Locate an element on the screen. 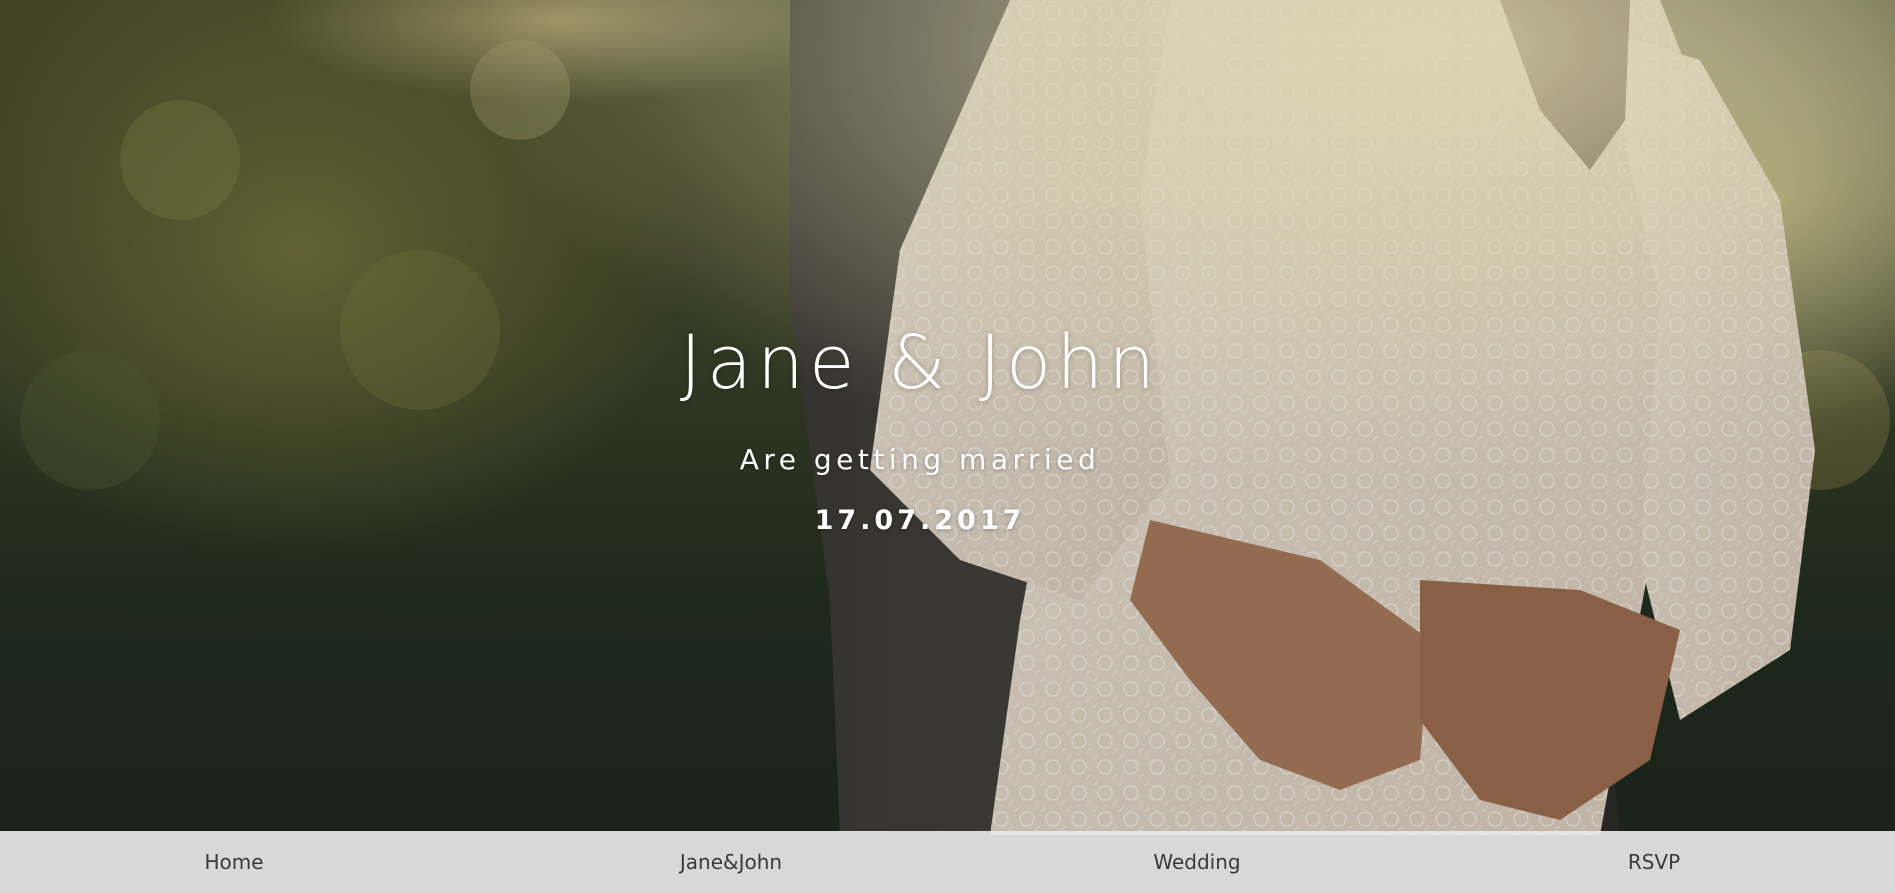 The width and height of the screenshot is (1895, 893). hero-subtitle: Are getting married is located at coordinates (920, 459).